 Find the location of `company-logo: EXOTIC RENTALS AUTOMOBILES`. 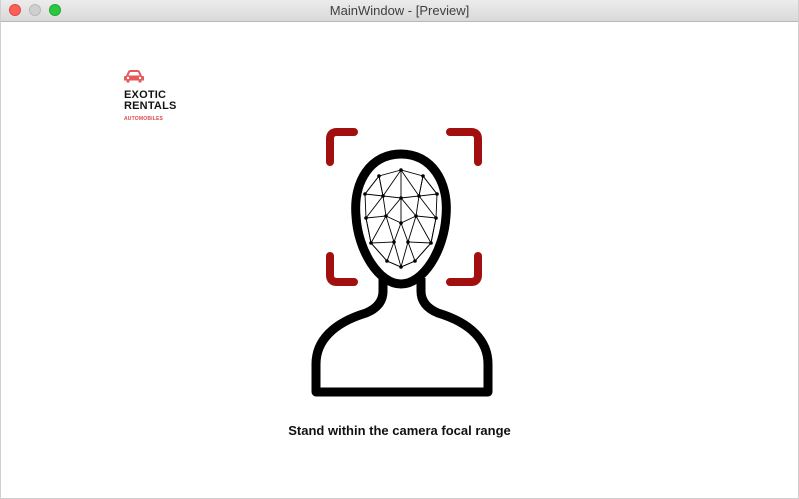

company-logo: EXOTIC RENTALS AUTOMOBILES is located at coordinates (163, 98).